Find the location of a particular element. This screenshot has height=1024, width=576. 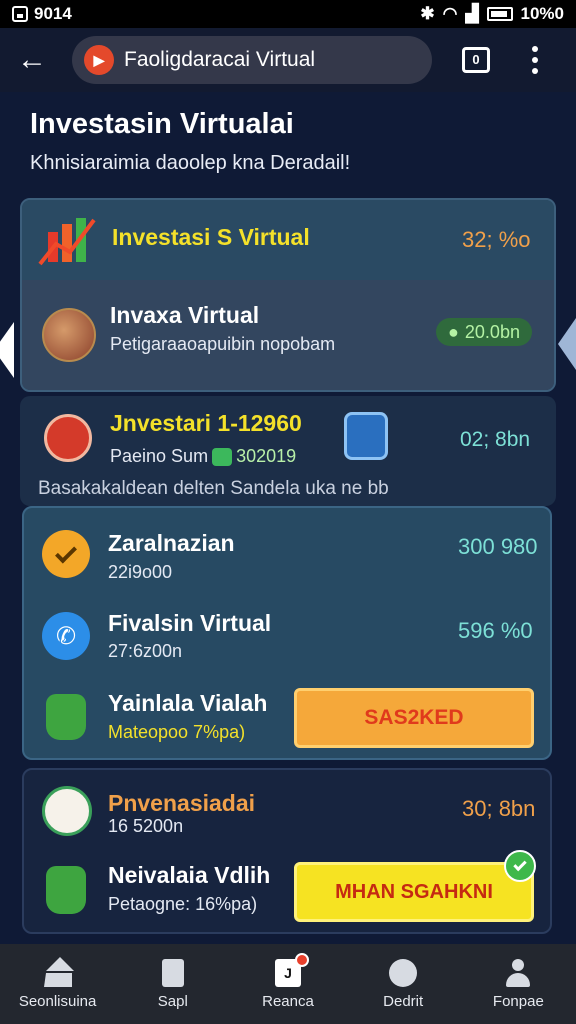

home-icon is located at coordinates (58, 971).